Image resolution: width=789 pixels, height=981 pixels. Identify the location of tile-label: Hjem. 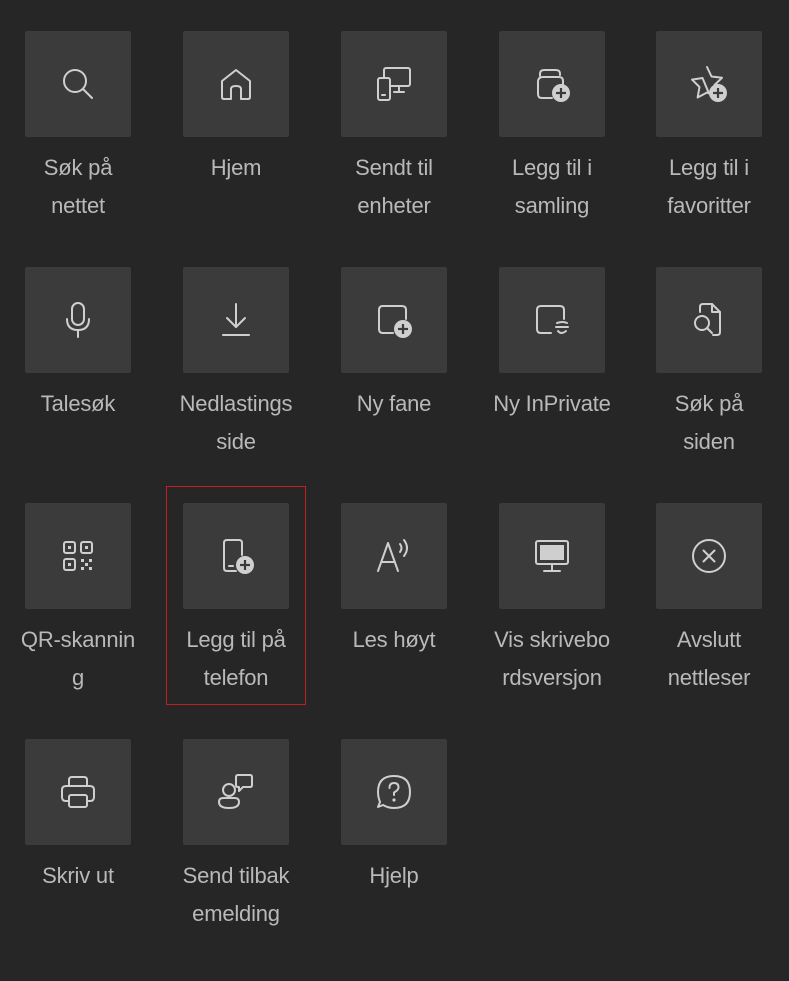
(236, 167).